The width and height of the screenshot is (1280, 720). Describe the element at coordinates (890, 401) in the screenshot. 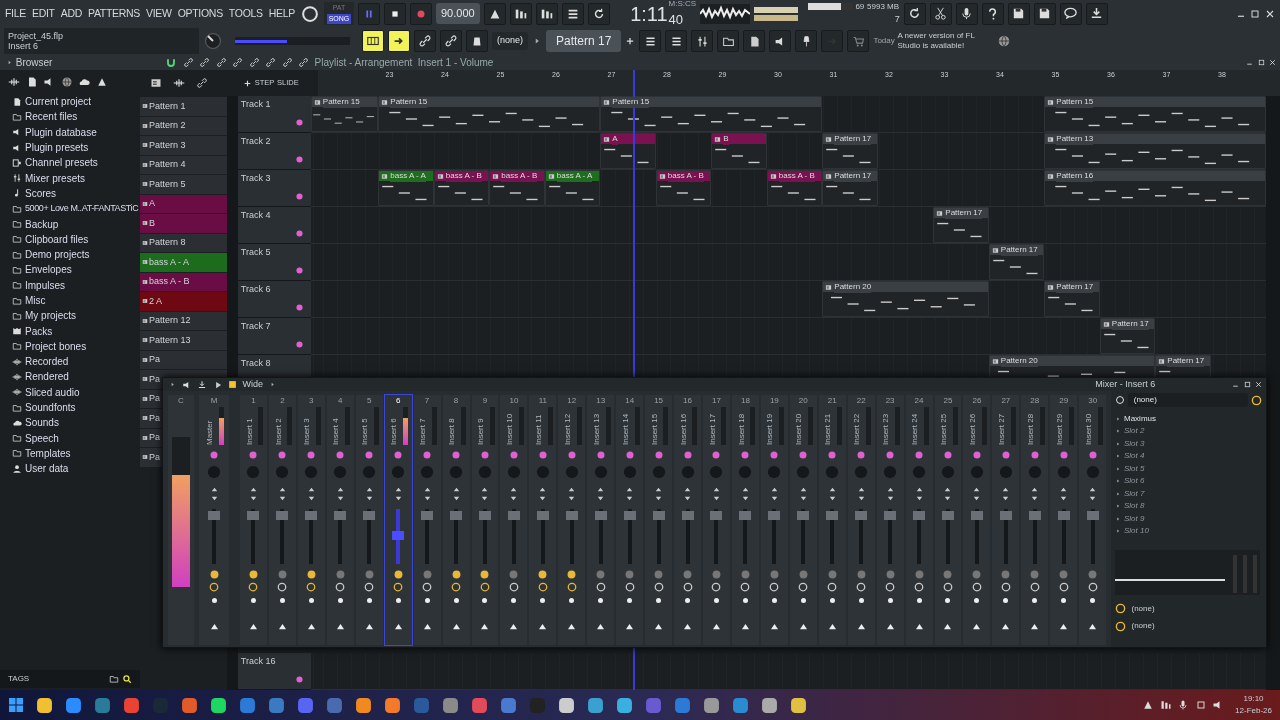

I see `strip-number: 23` at that location.